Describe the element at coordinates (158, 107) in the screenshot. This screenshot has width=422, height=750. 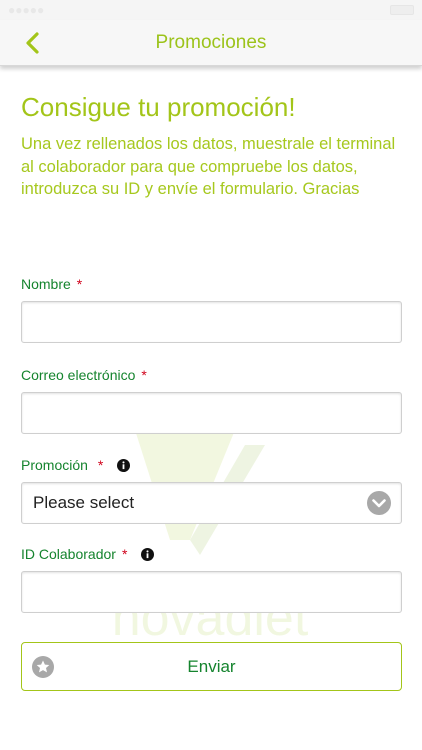
I see `form-heading: Consigue tu promoción!` at that location.